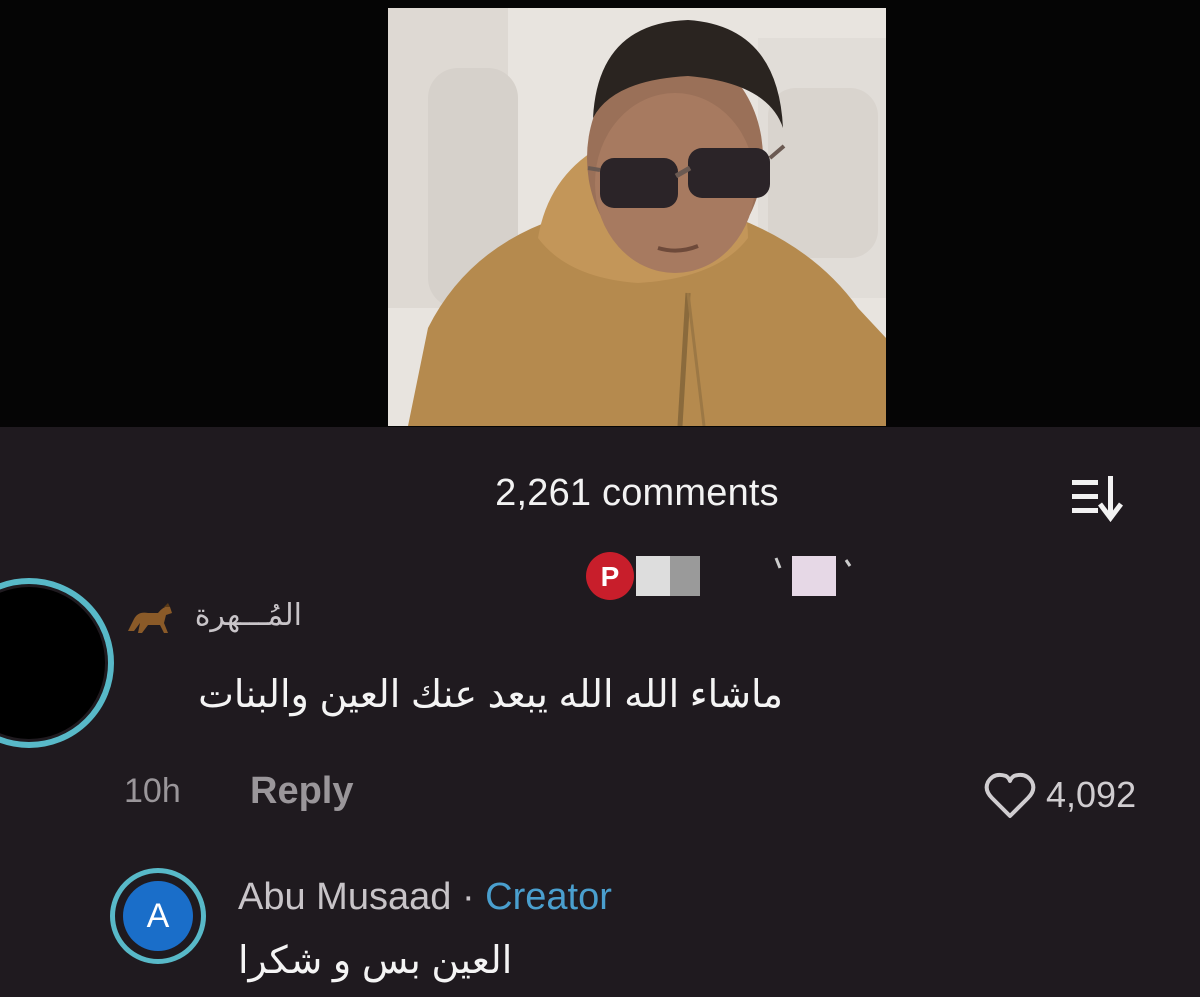 Image resolution: width=1200 pixels, height=997 pixels. Describe the element at coordinates (610, 576) in the screenshot. I see `svg-text: P` at that location.